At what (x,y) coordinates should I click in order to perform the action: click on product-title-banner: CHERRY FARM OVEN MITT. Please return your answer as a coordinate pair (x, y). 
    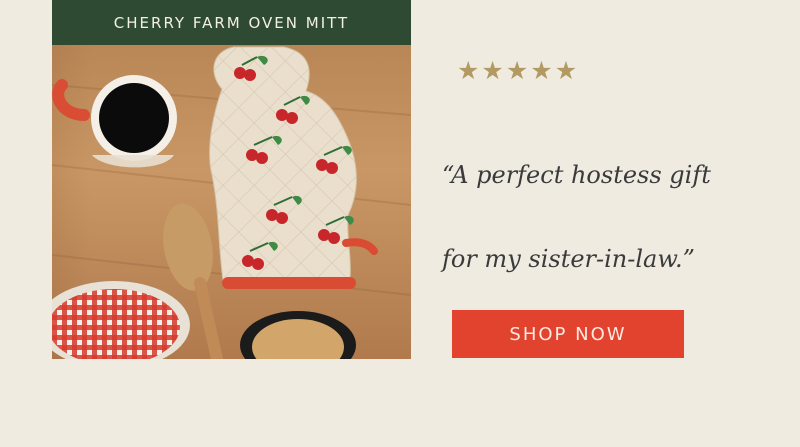
    Looking at the image, I should click on (231, 22).